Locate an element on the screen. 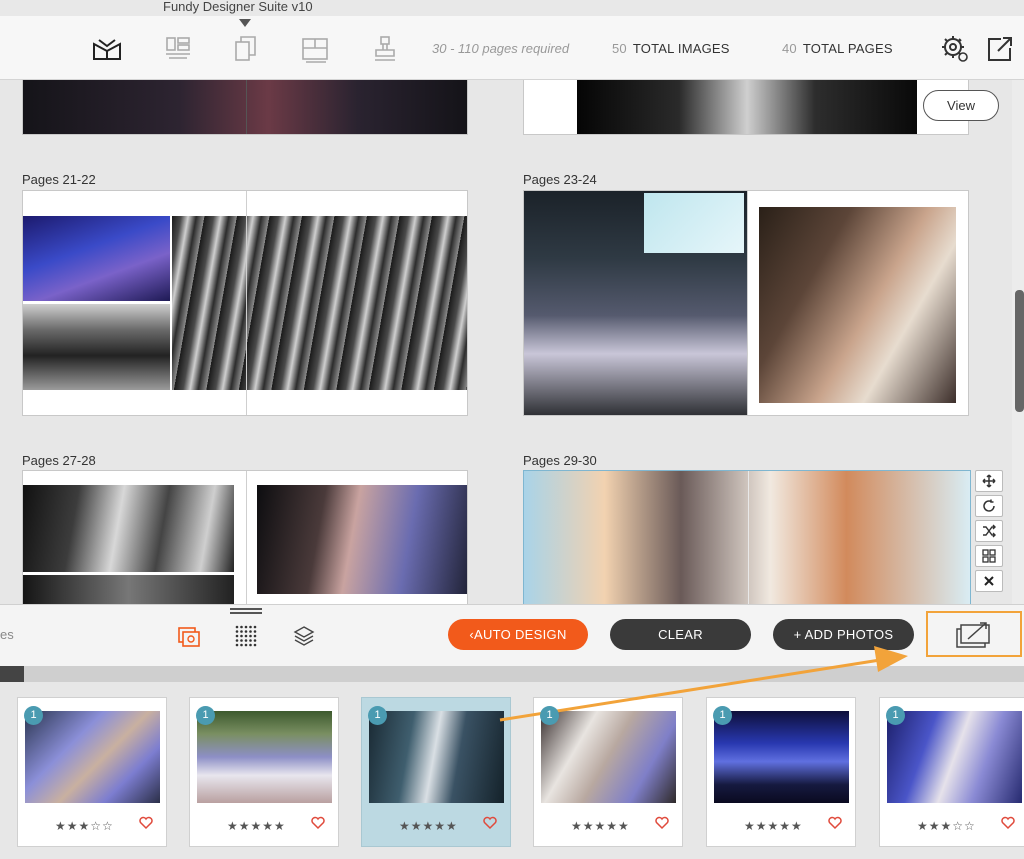  spread-label: Pages 27-28 is located at coordinates (59, 460).